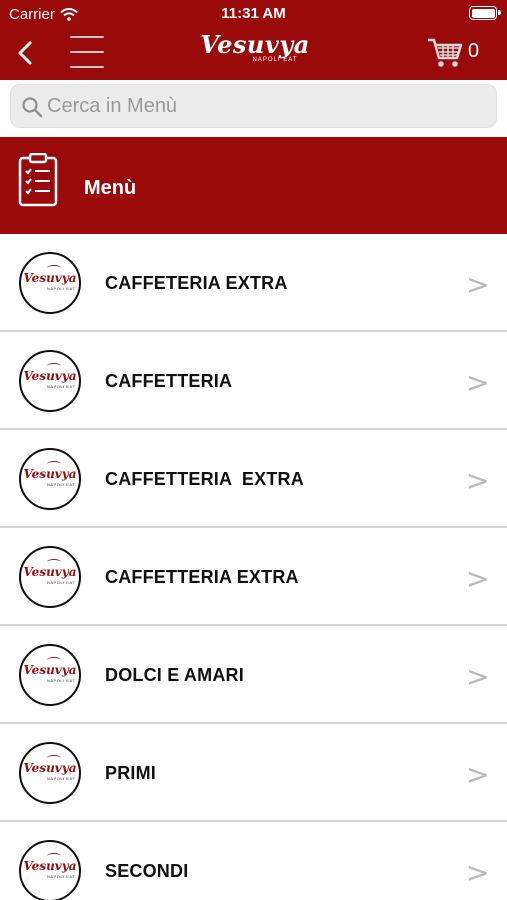 The height and width of the screenshot is (900, 507). I want to click on category-row-dolci-e-amari: Vesuvya NAPOLI EAT DOLCI E AMARI >, so click(253, 675).